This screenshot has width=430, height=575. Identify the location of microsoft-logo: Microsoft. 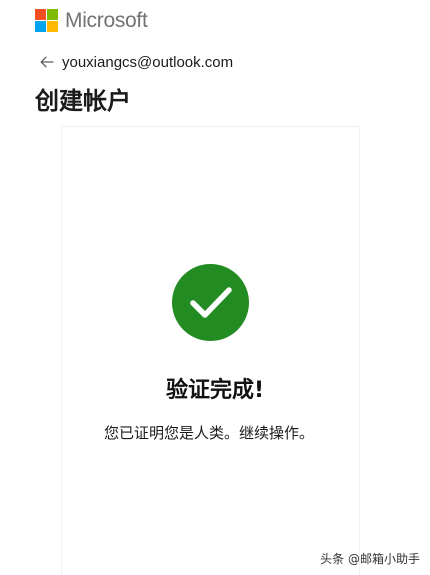
(91, 20).